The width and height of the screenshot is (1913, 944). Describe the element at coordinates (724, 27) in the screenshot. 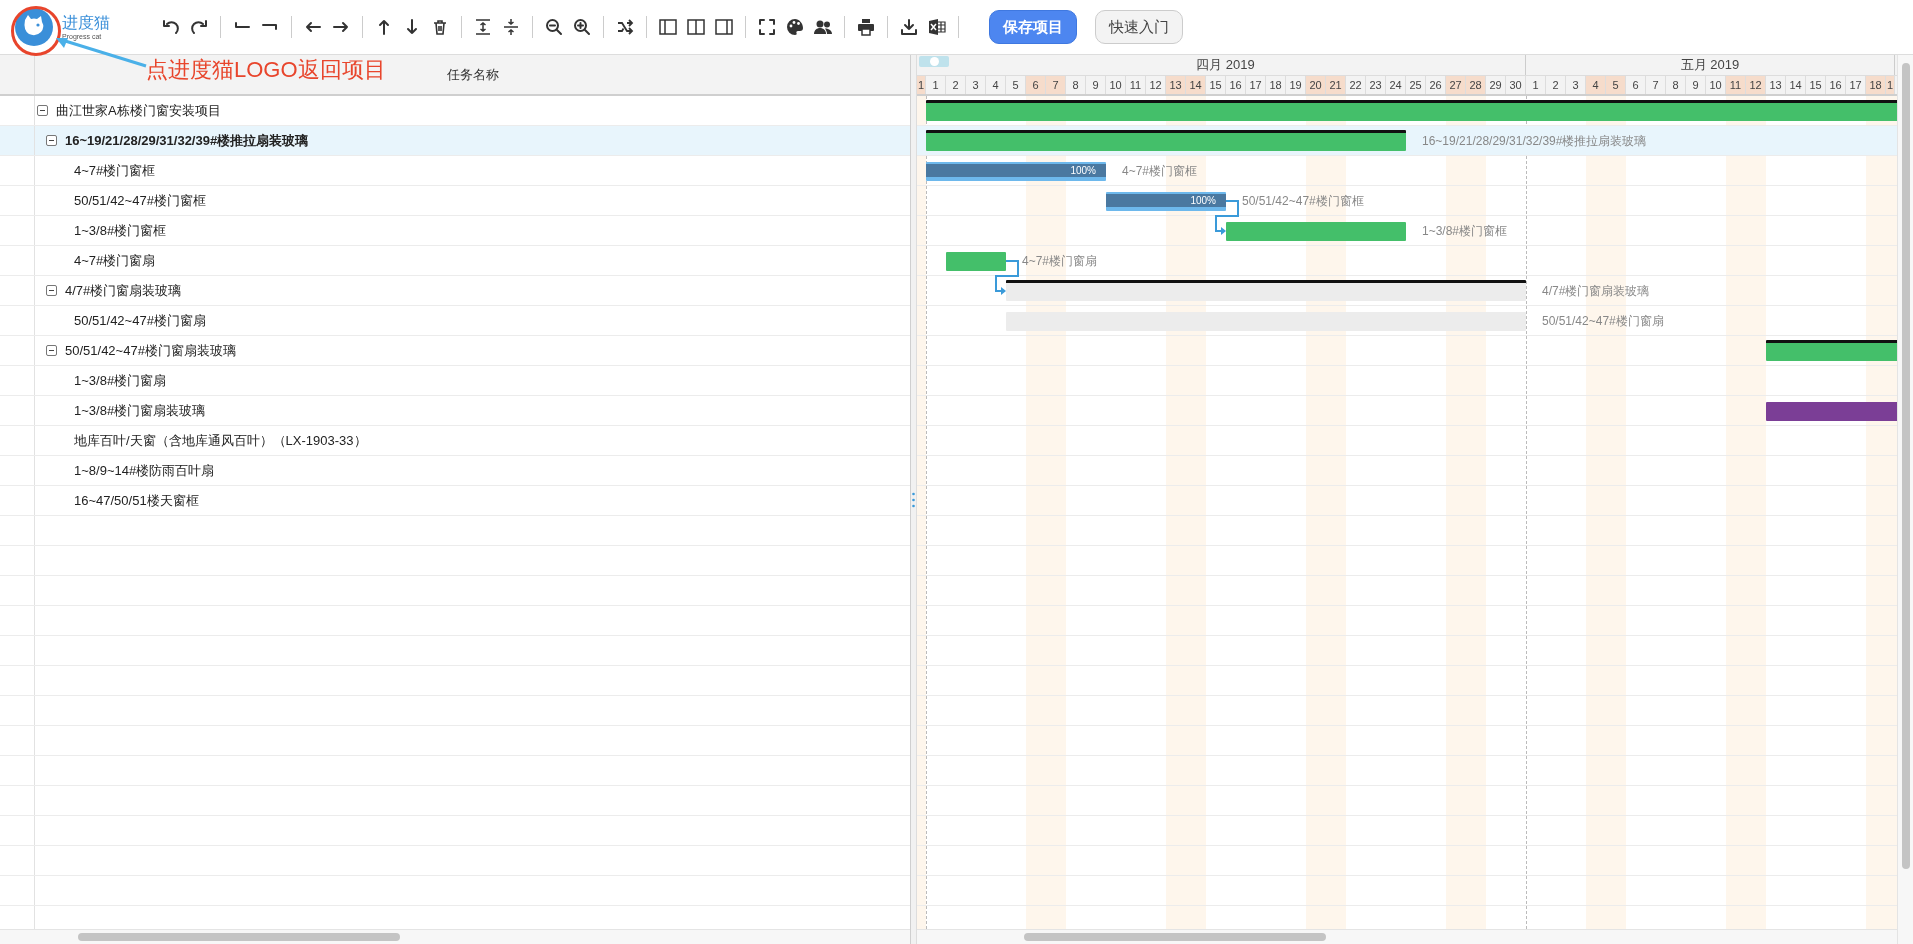

I see `panel-right-icon` at that location.